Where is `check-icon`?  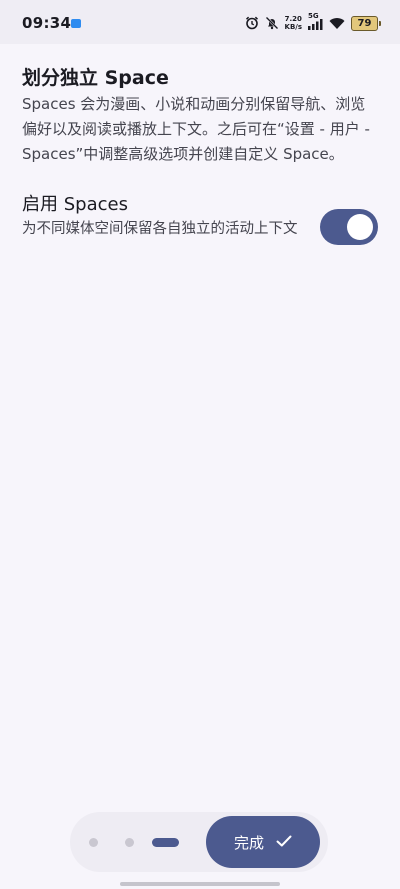 check-icon is located at coordinates (284, 842).